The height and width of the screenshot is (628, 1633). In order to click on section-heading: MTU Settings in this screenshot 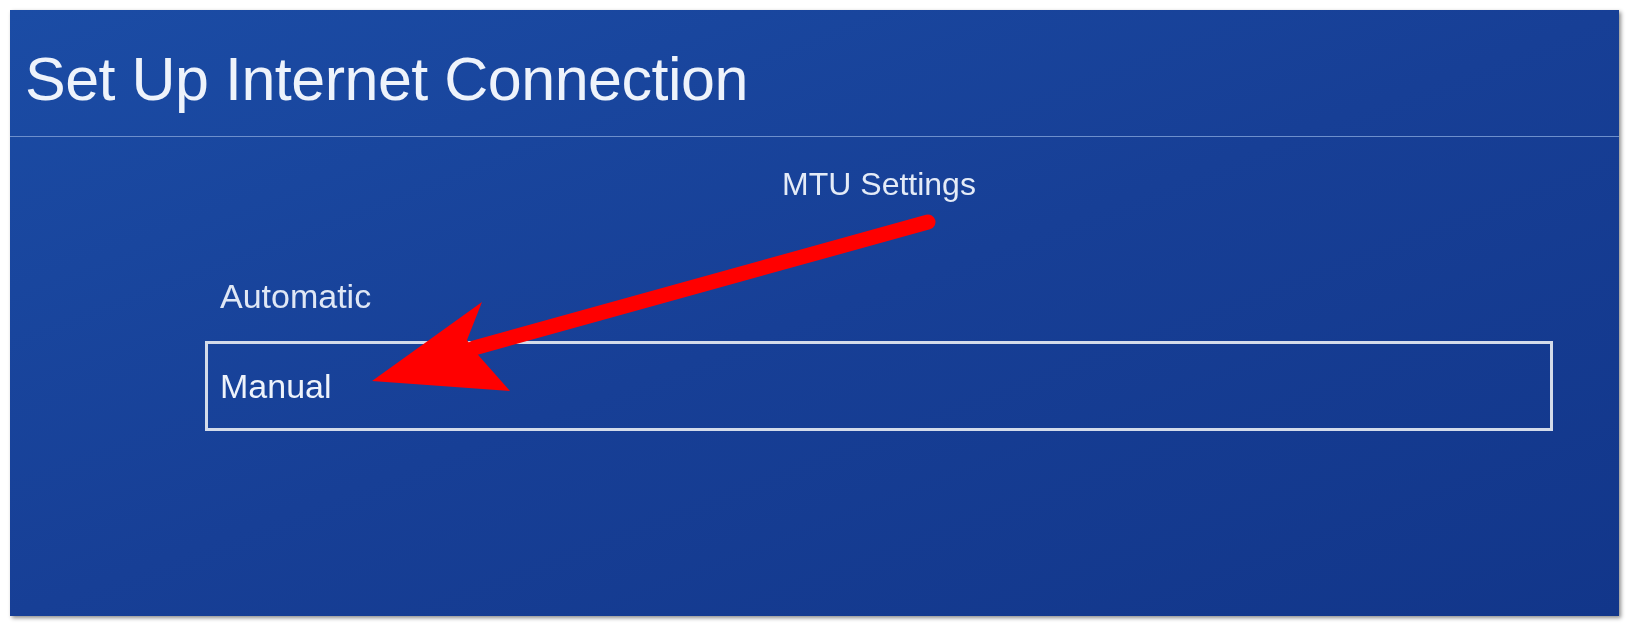, I will do `click(879, 184)`.